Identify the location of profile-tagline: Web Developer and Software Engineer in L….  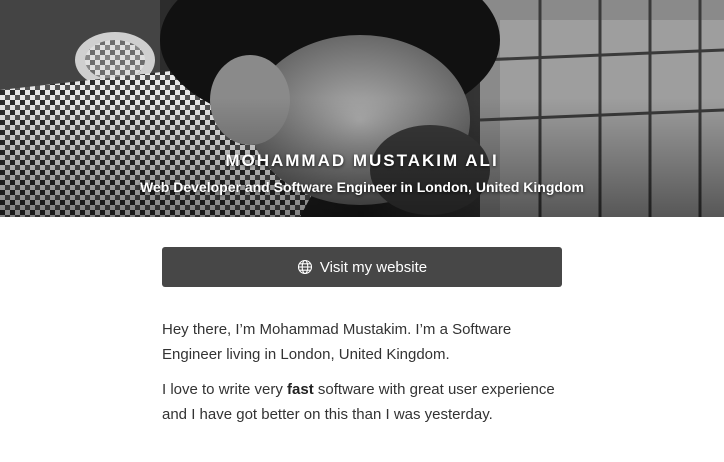
(362, 187).